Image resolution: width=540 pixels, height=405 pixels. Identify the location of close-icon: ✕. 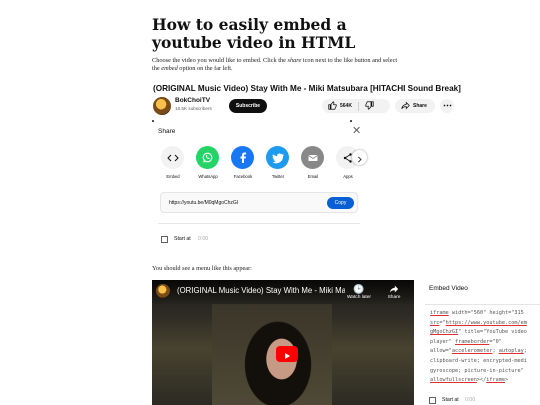
(356, 130).